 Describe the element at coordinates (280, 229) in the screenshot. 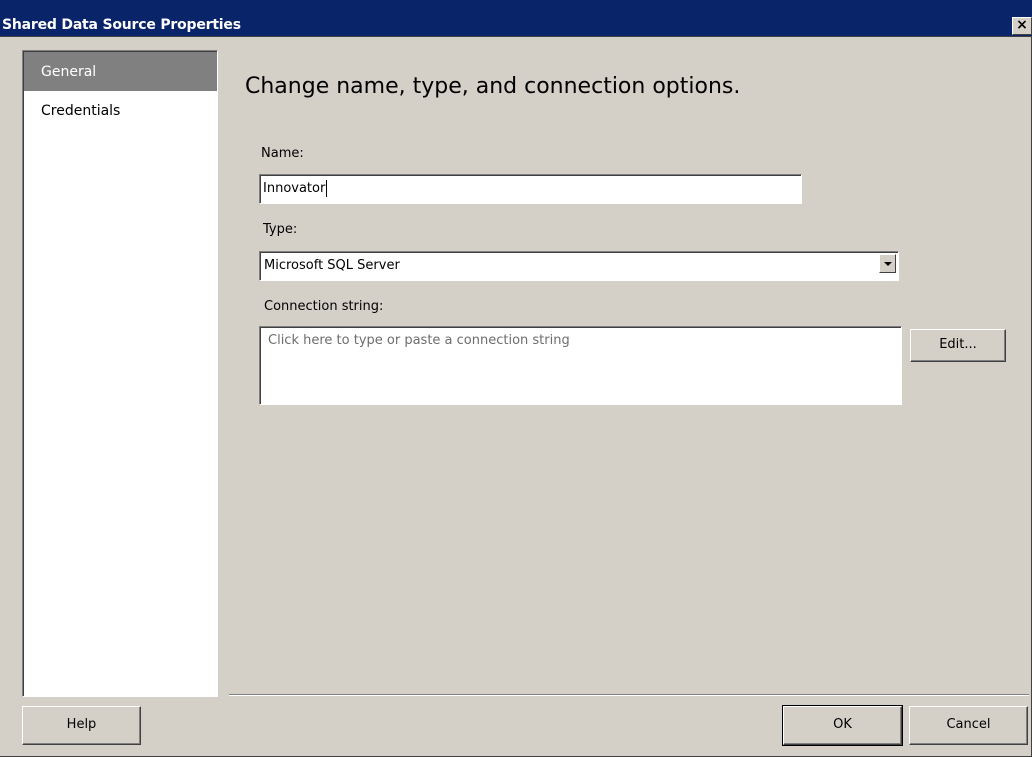

I see `type-label: Type:` at that location.